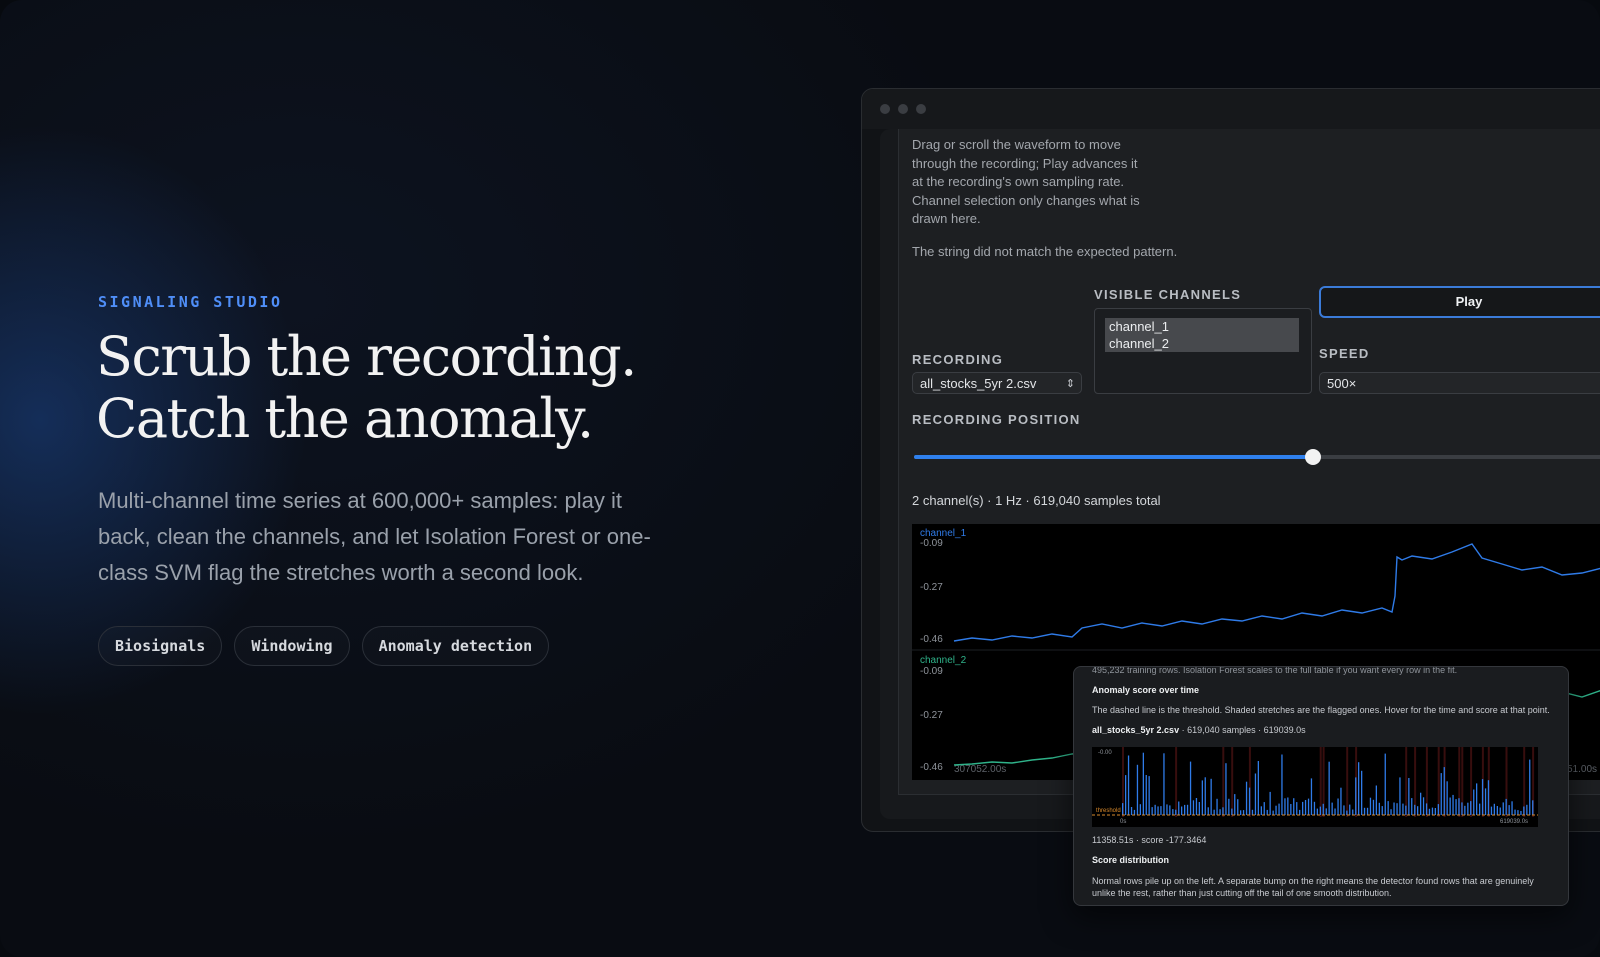 This screenshot has width=1600, height=957. Describe the element at coordinates (1168, 294) in the screenshot. I see `visible-channels-label: VISIBLE CHANNELS` at that location.